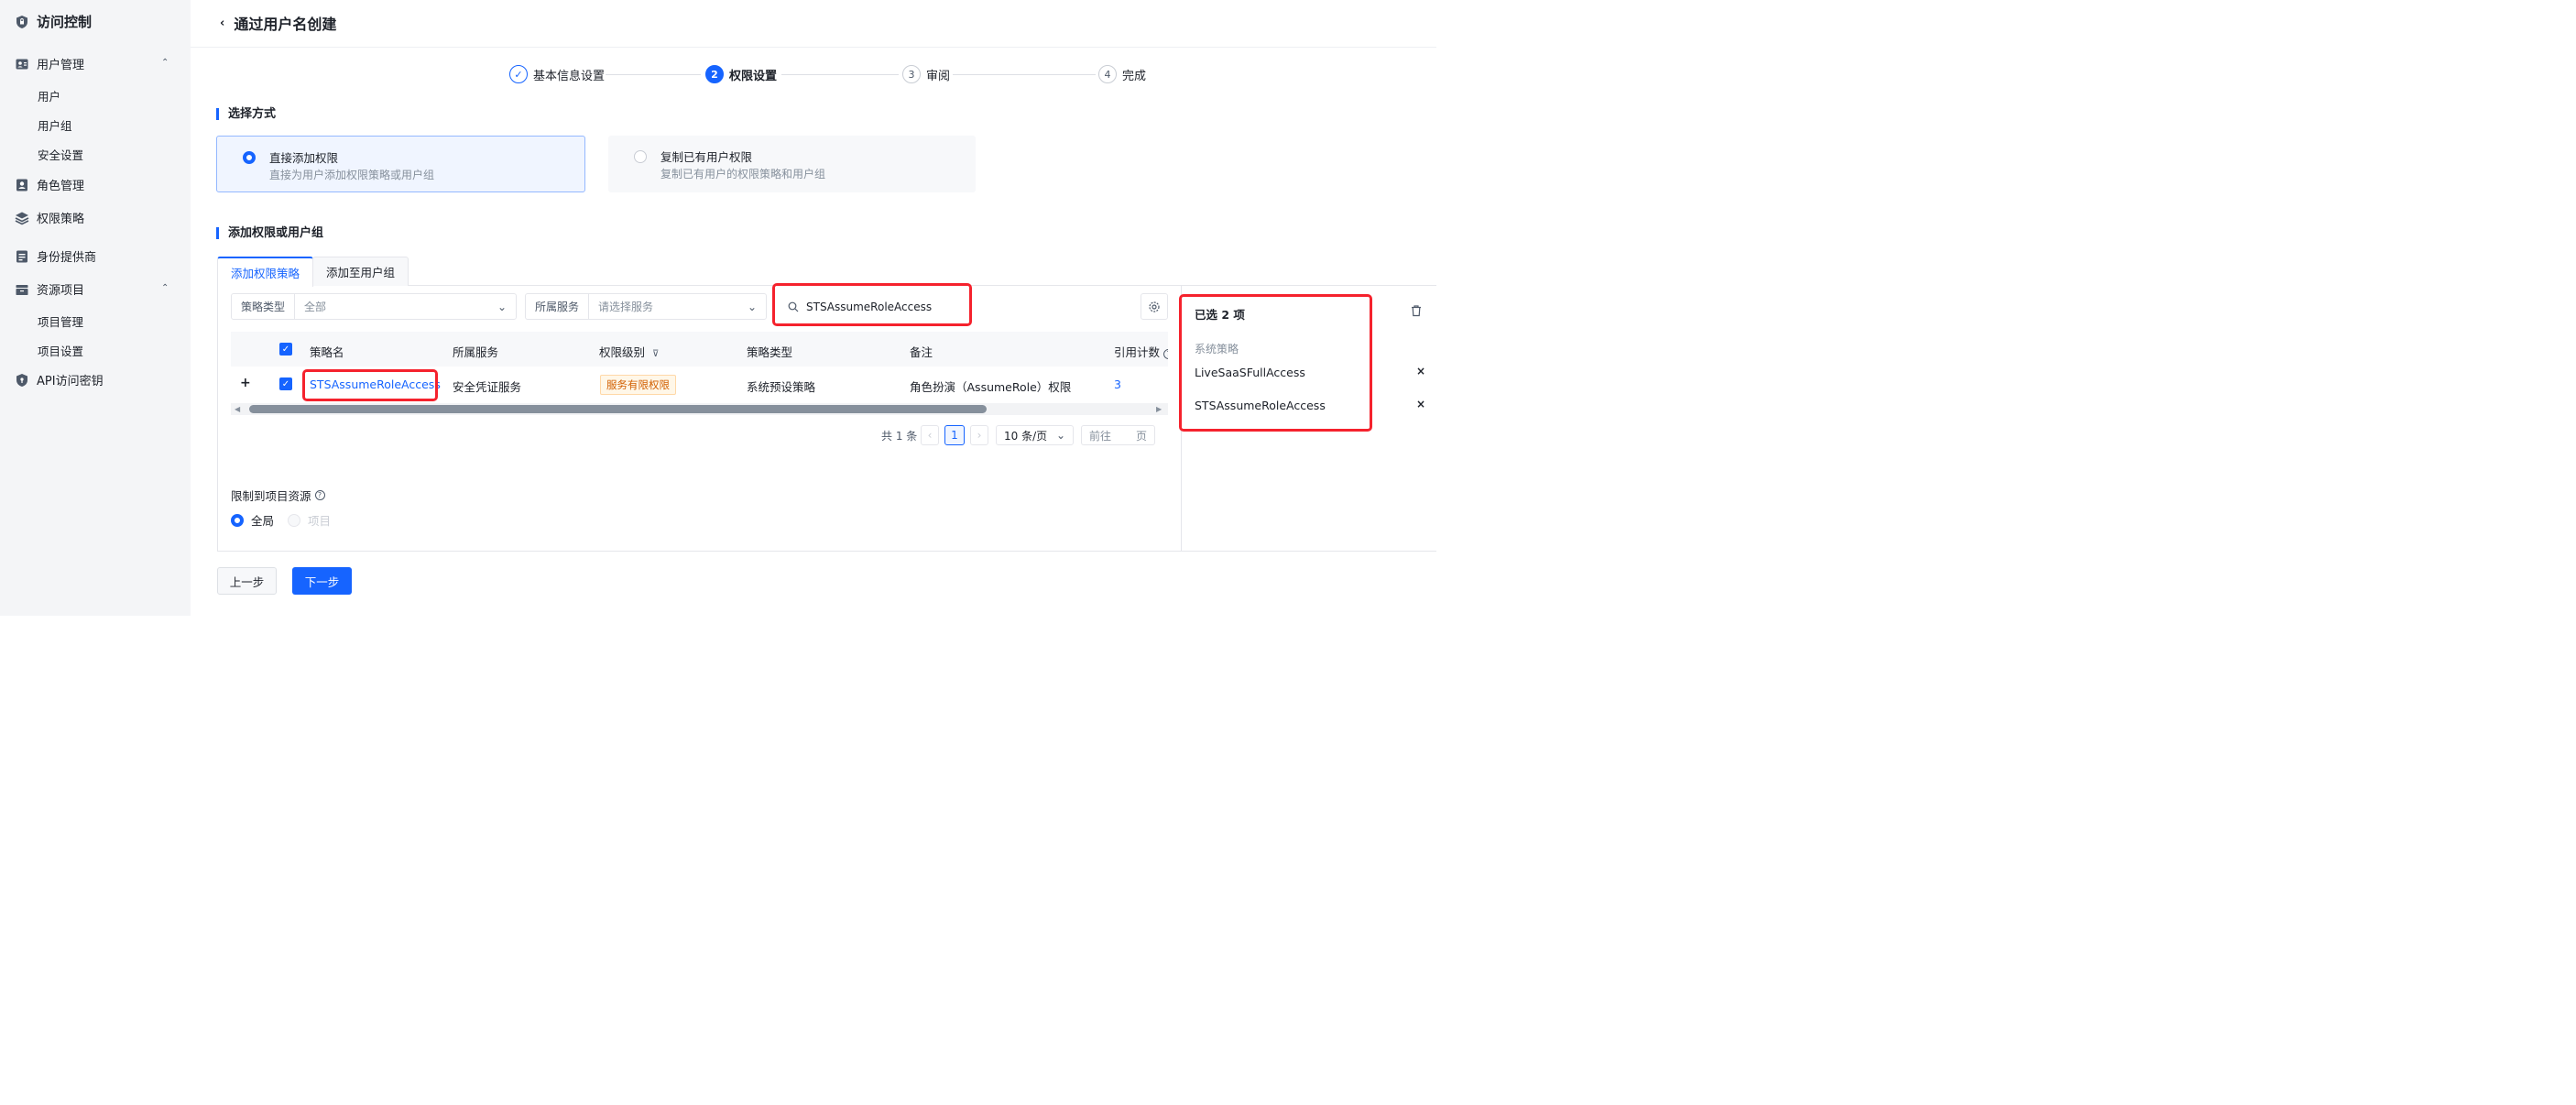 Image resolution: width=2576 pixels, height=1105 pixels. I want to click on brand-label: 访问控制, so click(65, 22).